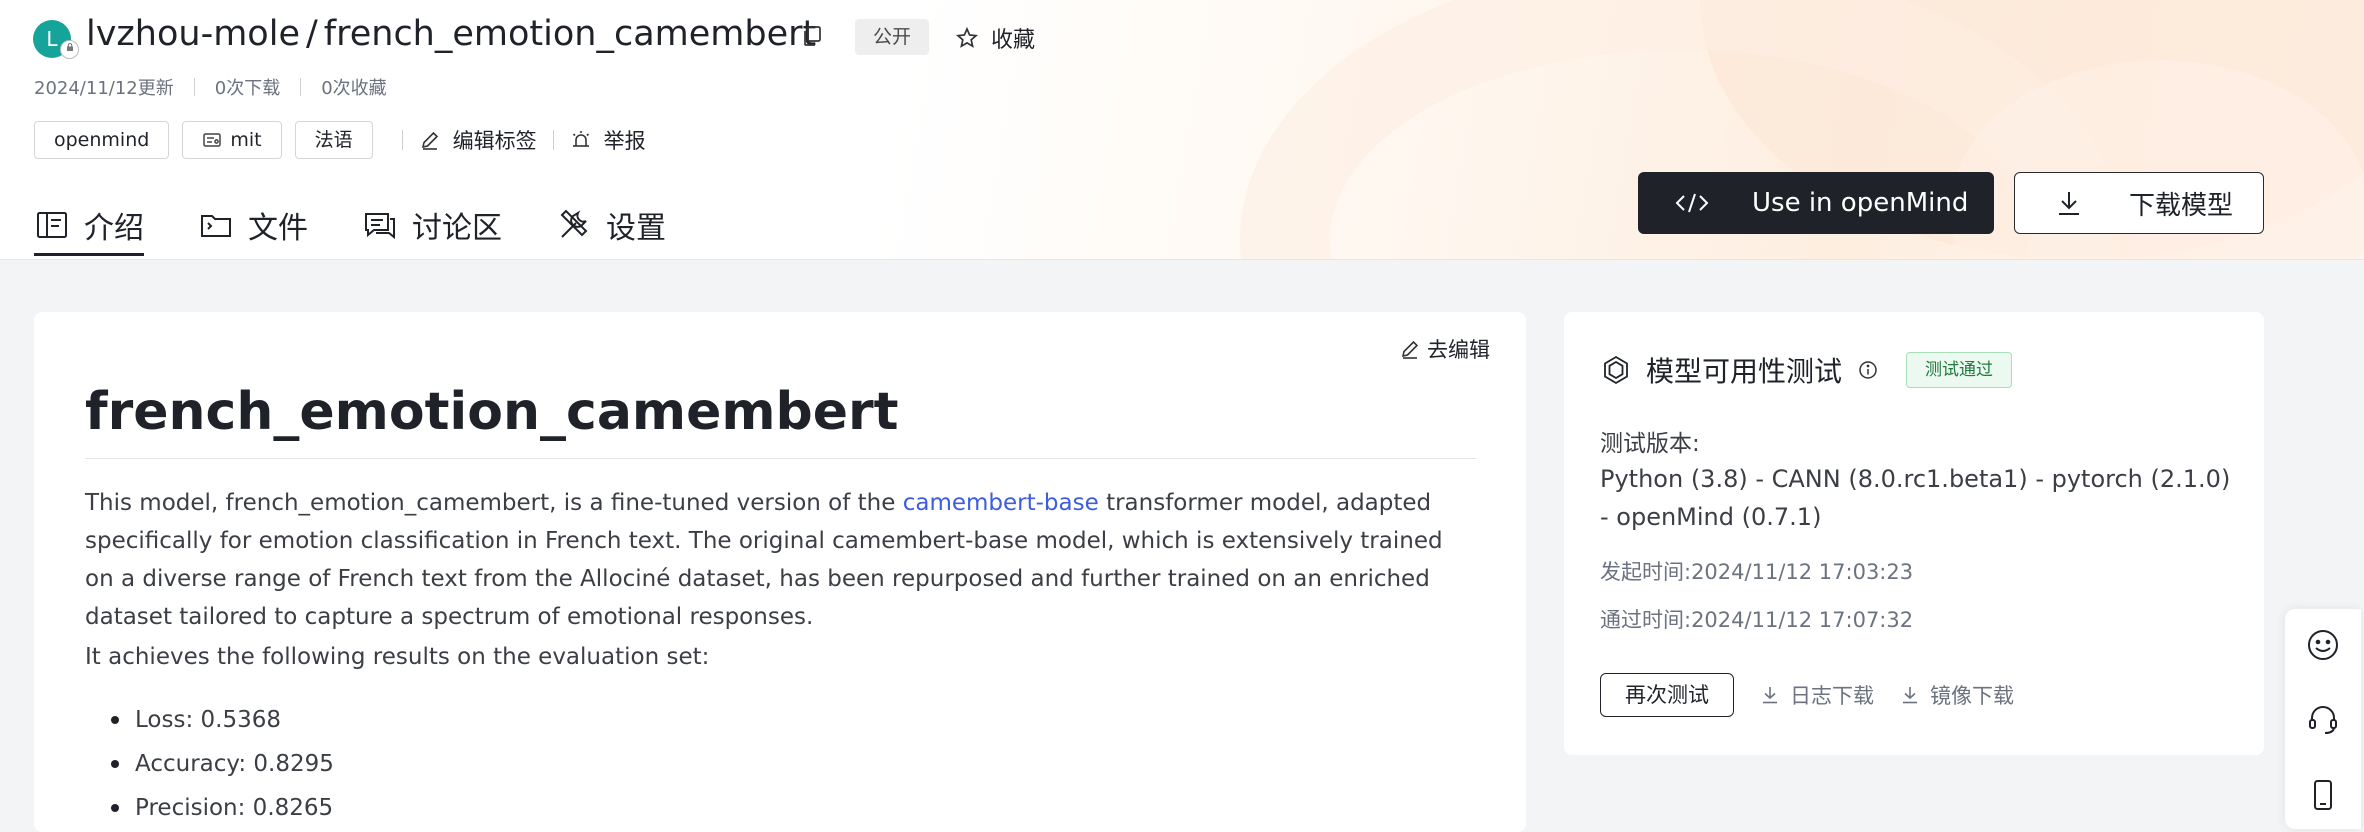 Image resolution: width=2364 pixels, height=832 pixels. I want to click on report-label: 举报, so click(624, 141).